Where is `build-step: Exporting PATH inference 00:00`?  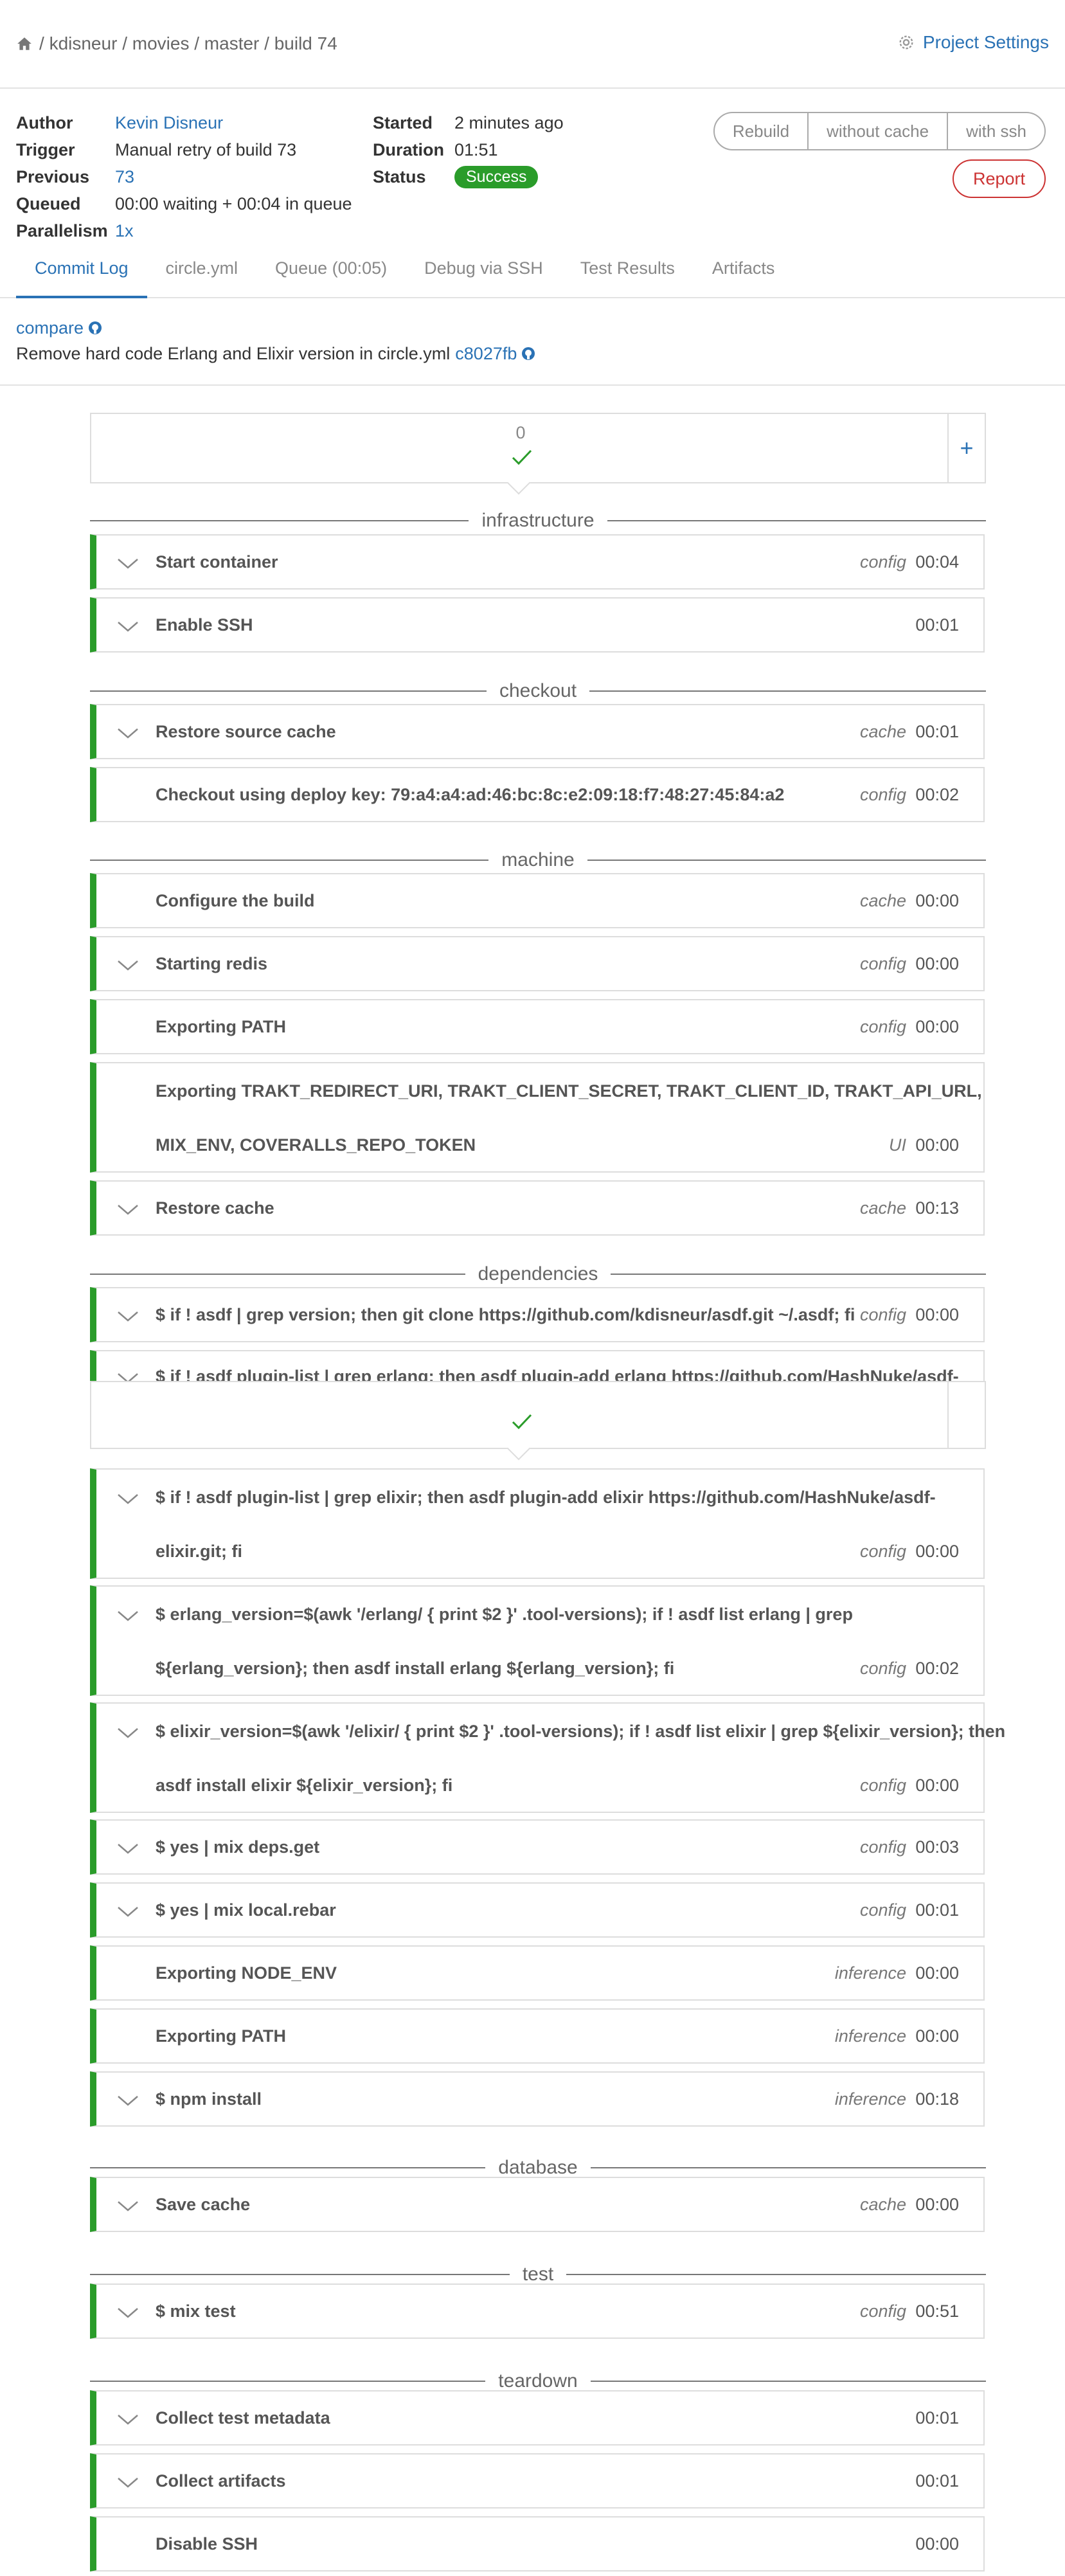
build-step: Exporting PATH inference 00:00 is located at coordinates (538, 2036).